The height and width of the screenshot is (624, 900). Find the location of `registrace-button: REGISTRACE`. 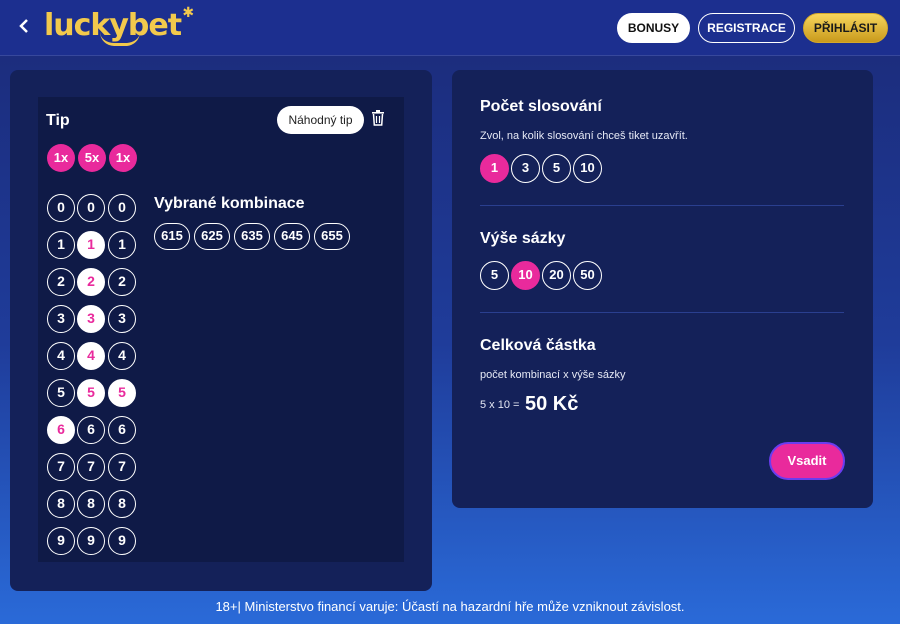

registrace-button: REGISTRACE is located at coordinates (746, 28).